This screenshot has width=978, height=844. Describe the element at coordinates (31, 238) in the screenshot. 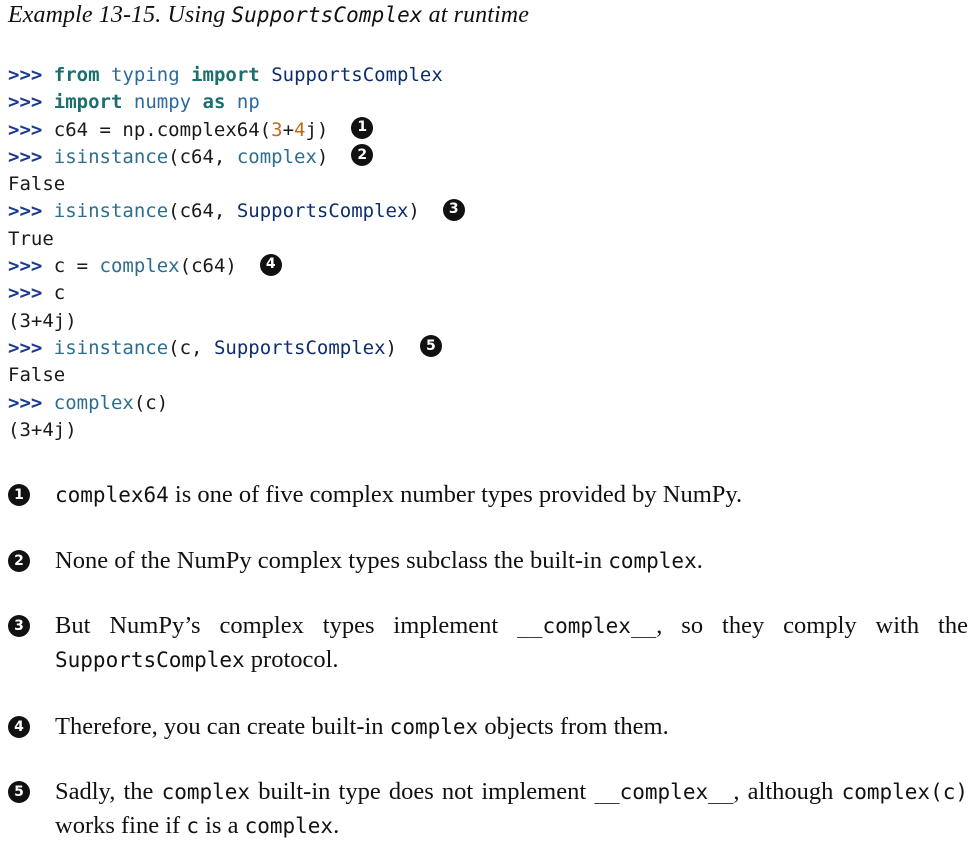

I see `code-output: True` at that location.